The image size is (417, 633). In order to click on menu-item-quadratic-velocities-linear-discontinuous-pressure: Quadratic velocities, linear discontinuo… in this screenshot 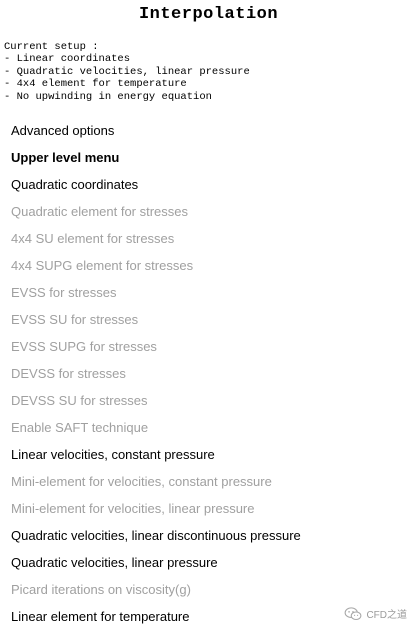, I will do `click(156, 535)`.